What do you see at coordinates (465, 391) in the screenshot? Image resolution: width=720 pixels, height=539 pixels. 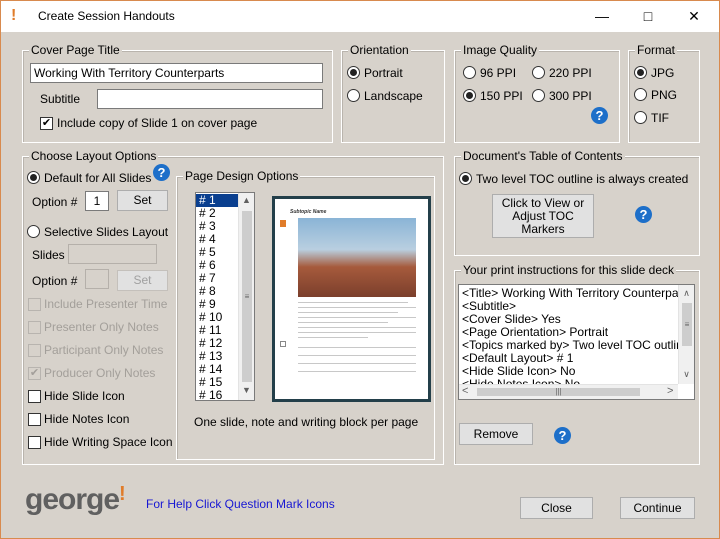 I see `instructions-scroll-left-icon: <` at bounding box center [465, 391].